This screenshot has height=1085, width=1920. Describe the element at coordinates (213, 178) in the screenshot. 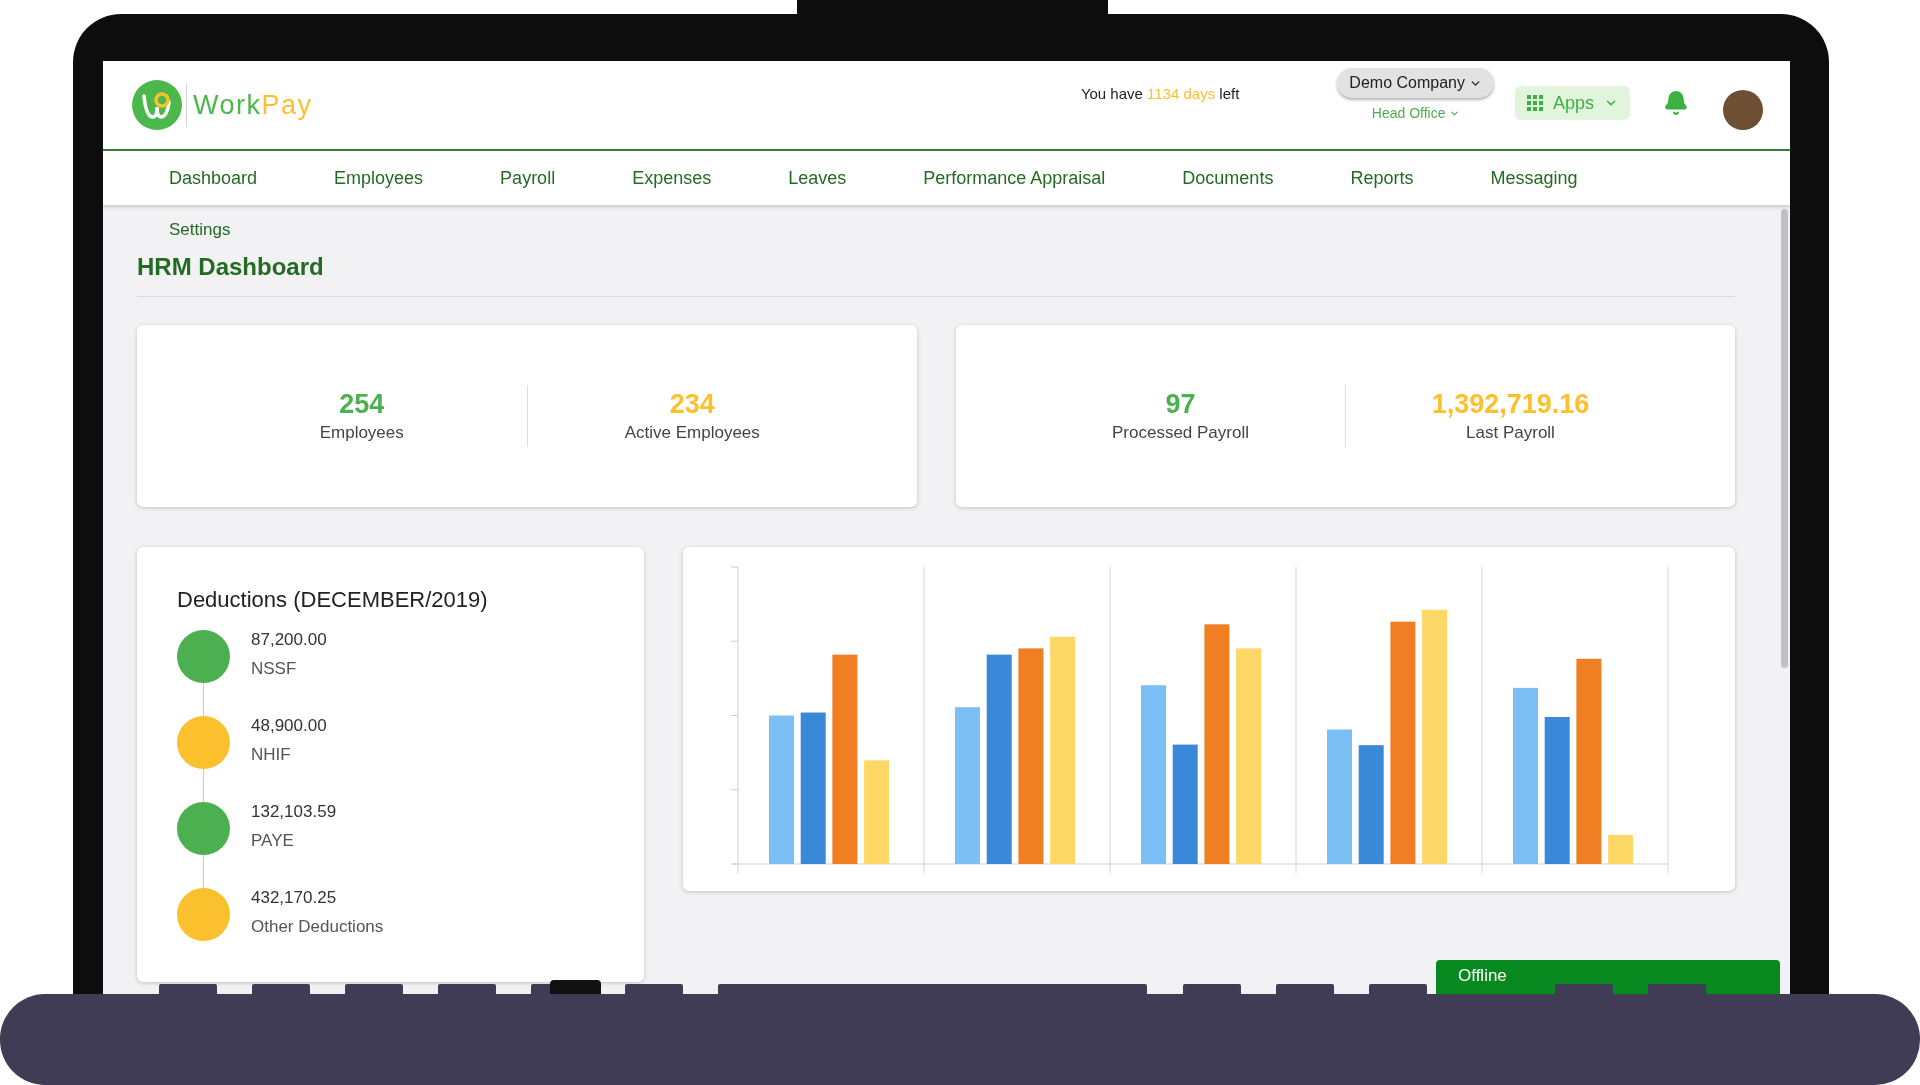

I see `nav-item: Dashboard` at that location.